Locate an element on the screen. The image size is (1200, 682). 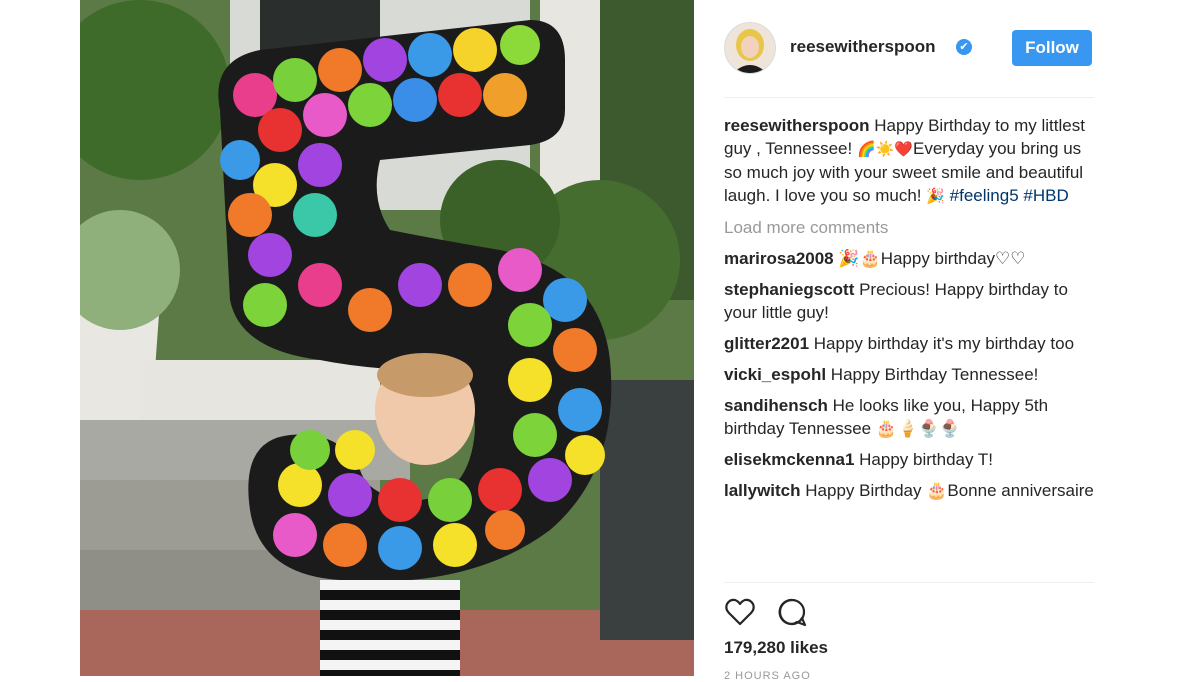
caption-username: reesewitherspoon is located at coordinates (797, 125).